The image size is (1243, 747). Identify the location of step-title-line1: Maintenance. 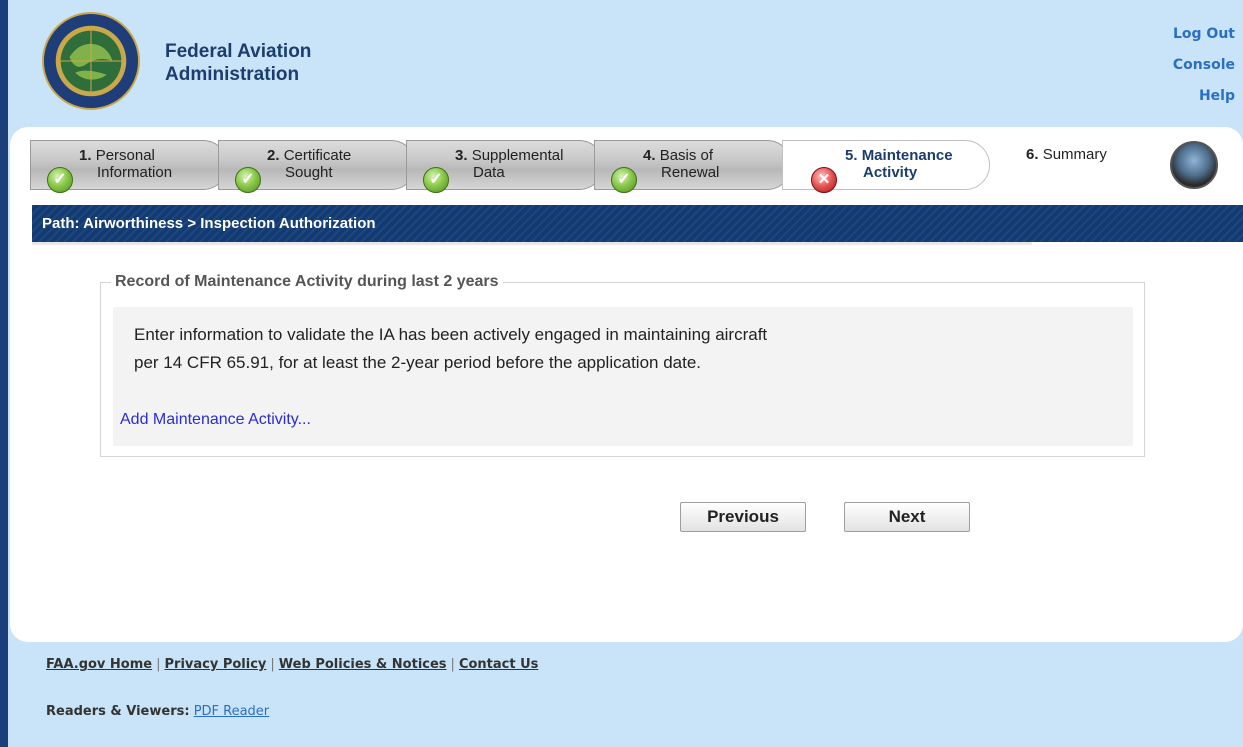
(907, 155).